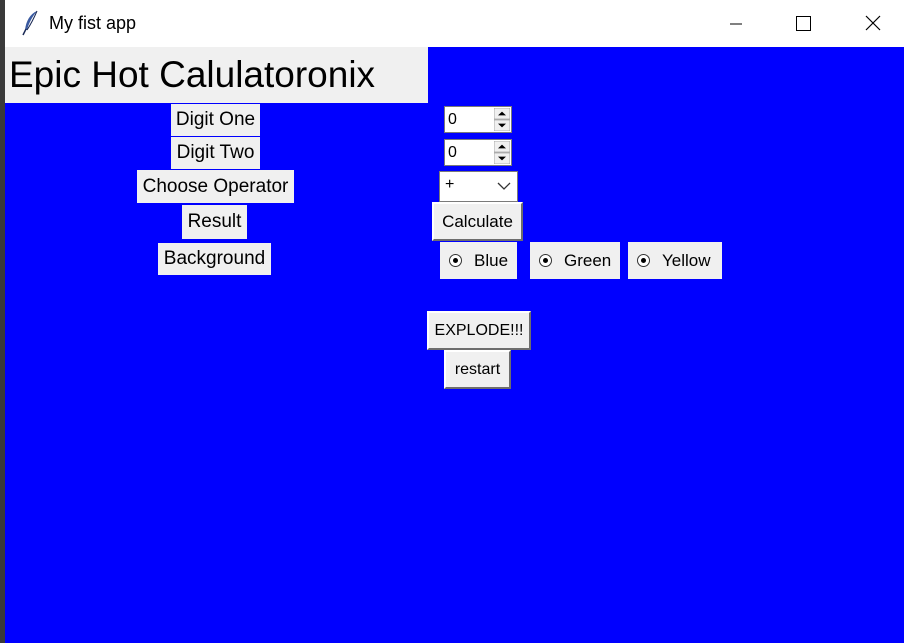 The height and width of the screenshot is (643, 904). I want to click on maximize-button, so click(803, 23).